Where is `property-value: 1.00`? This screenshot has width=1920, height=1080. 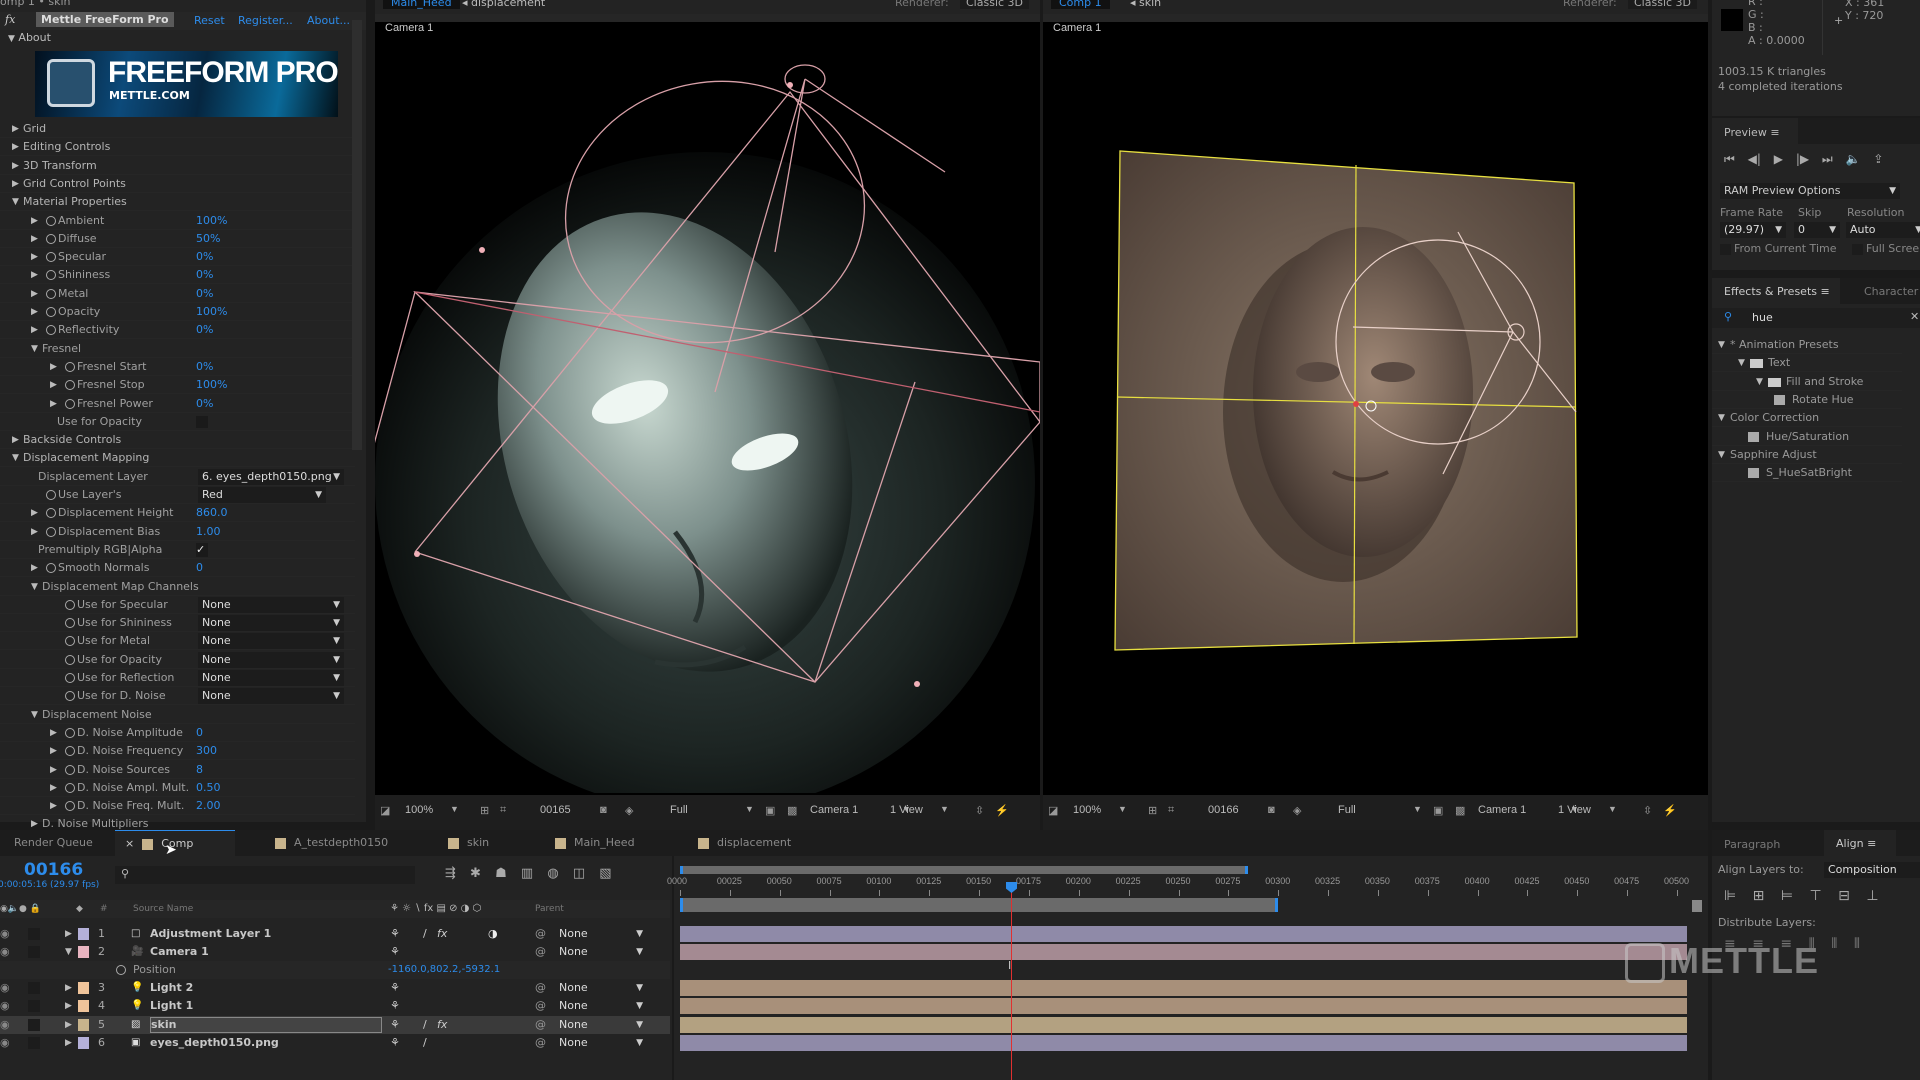 property-value: 1.00 is located at coordinates (208, 532).